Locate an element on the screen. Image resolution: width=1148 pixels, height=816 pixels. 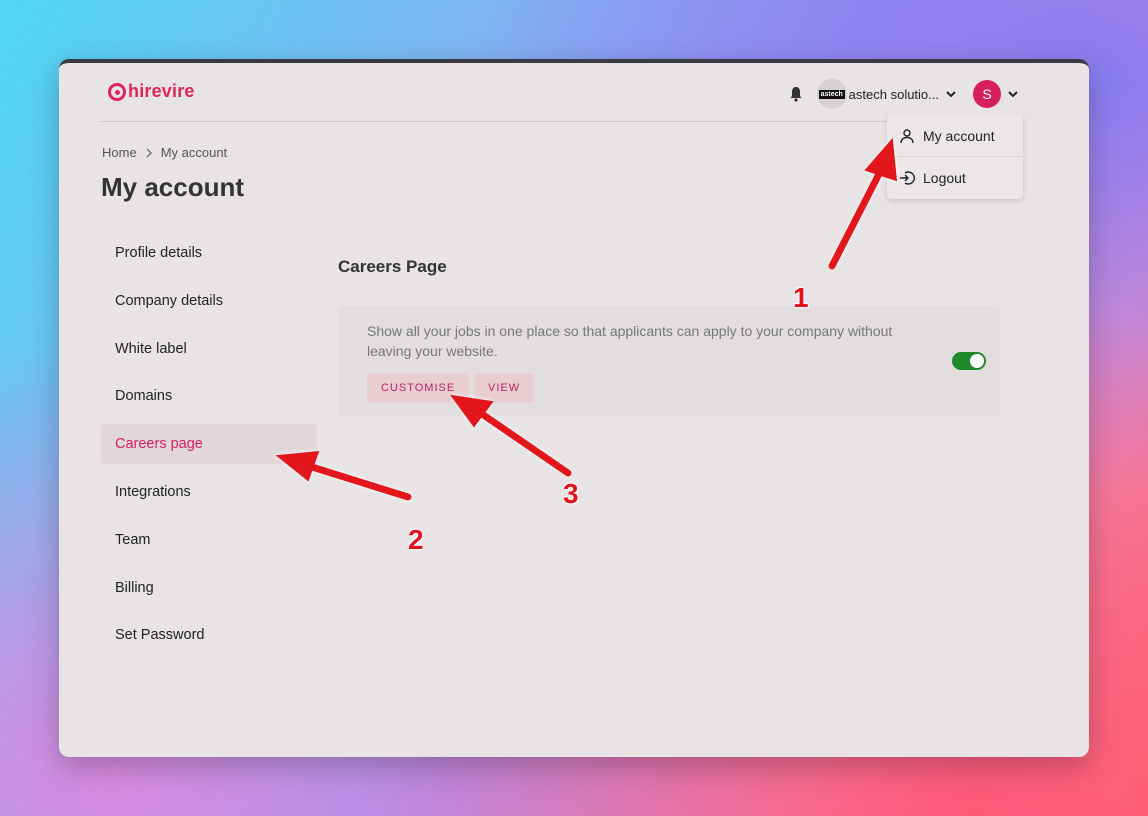
sidebar-item-white-label: White label is located at coordinates (209, 349).